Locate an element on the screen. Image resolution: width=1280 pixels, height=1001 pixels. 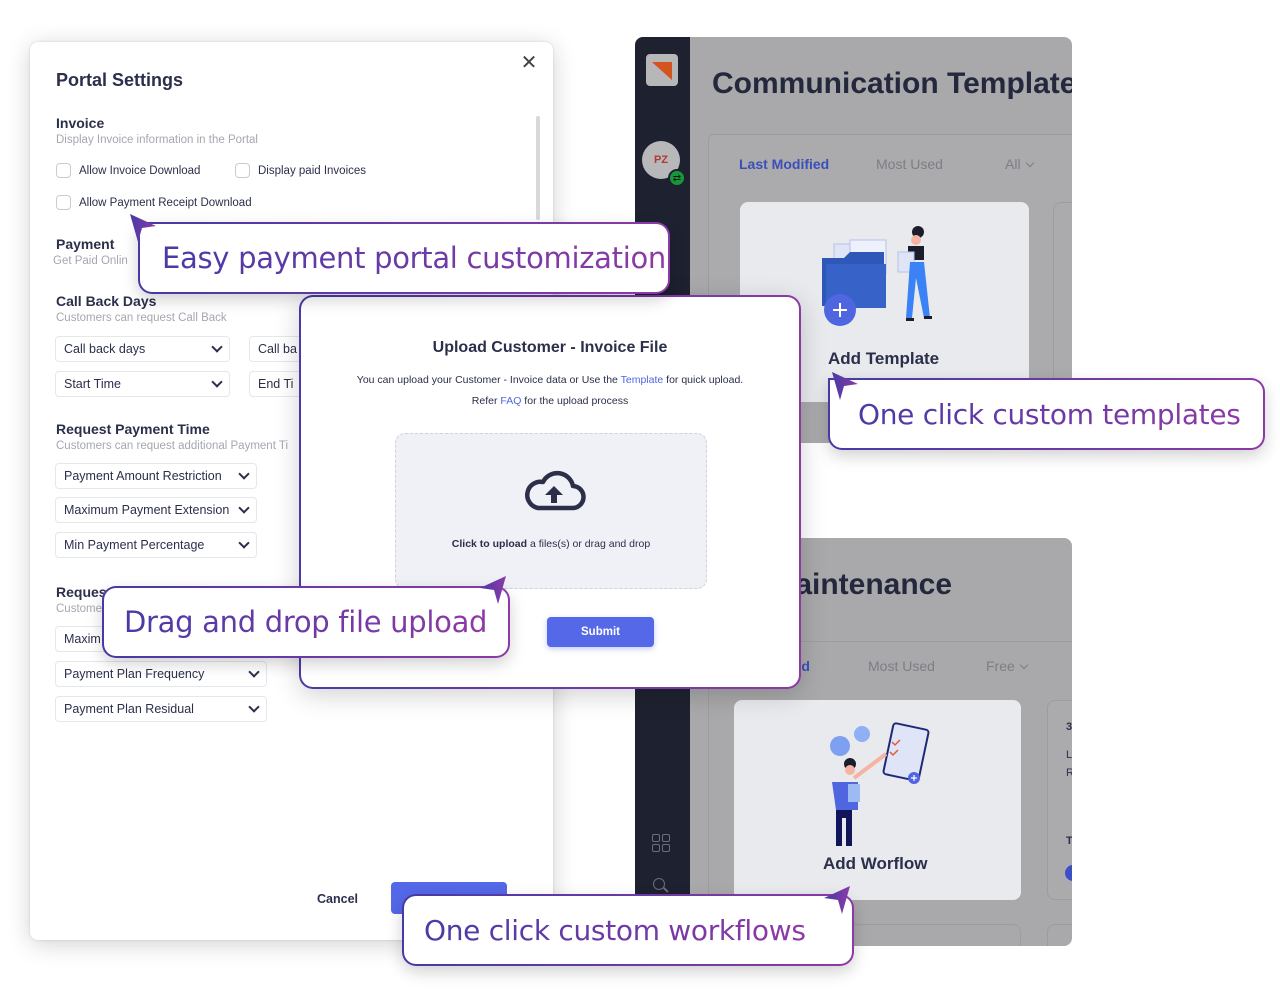
allow-payment-receipt-download-checkbox: Allow Payment Receipt Download is located at coordinates (154, 202).